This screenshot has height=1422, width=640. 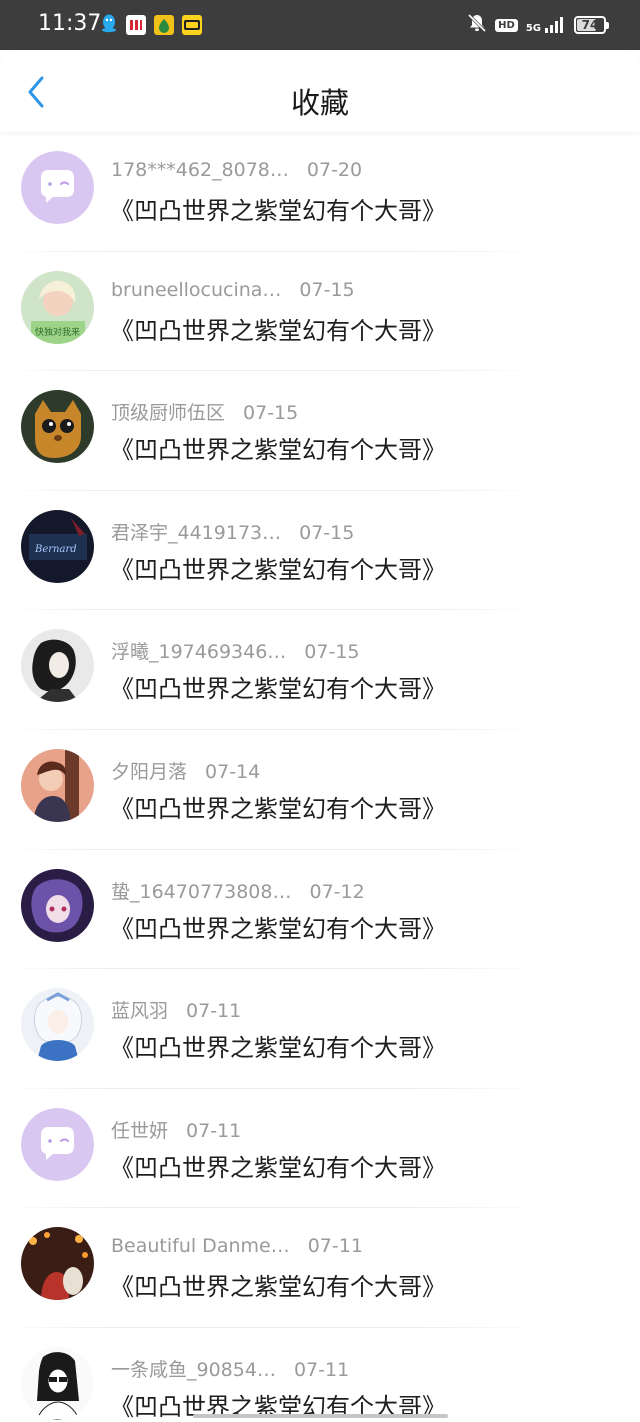 I want to click on list-item: 快独对我来 bruneellocucina… 07-15 《凹凸世界之紫堂幻有个大哥》, so click(x=320, y=312).